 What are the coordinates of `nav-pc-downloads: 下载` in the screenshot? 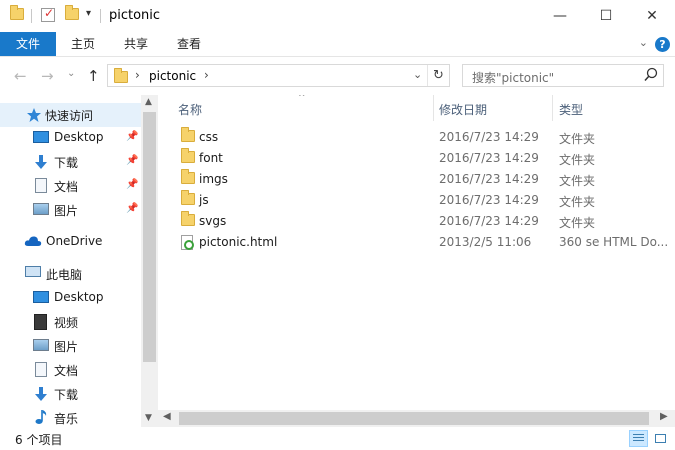 It's located at (70, 394).